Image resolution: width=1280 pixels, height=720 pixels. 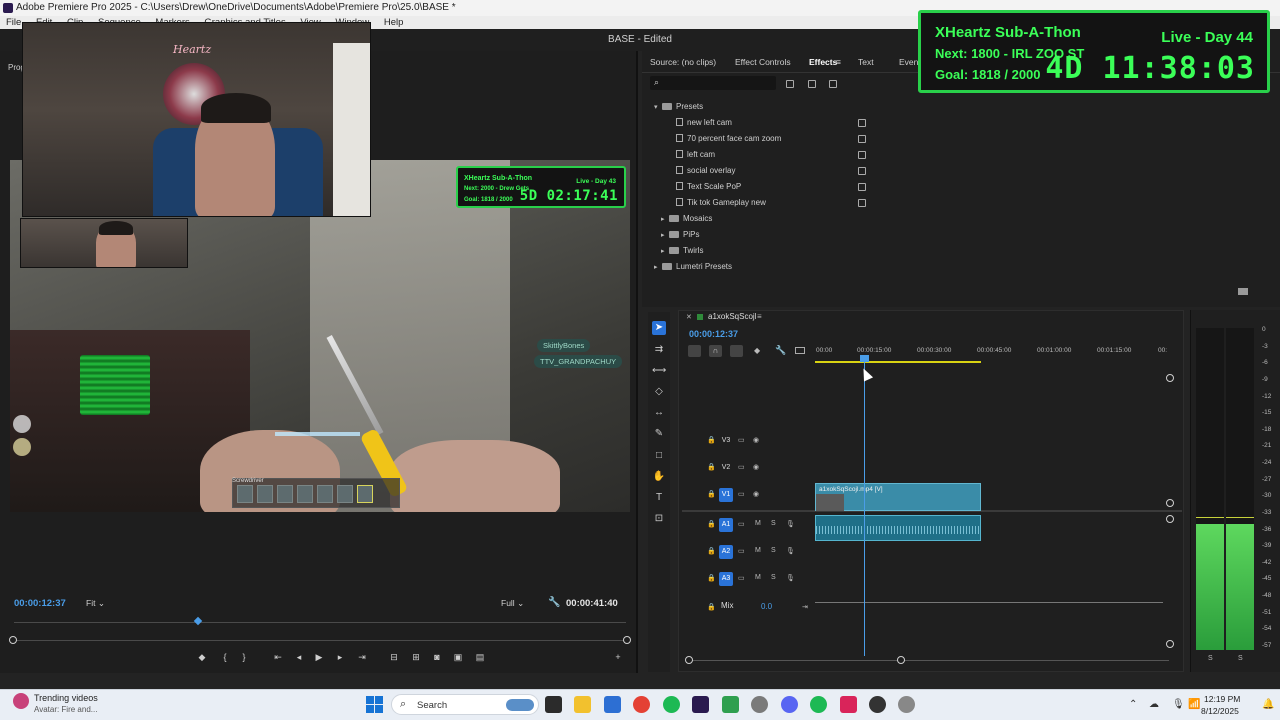 What do you see at coordinates (805, 607) in the screenshot?
I see `go-to-end-icon: ⇥` at bounding box center [805, 607].